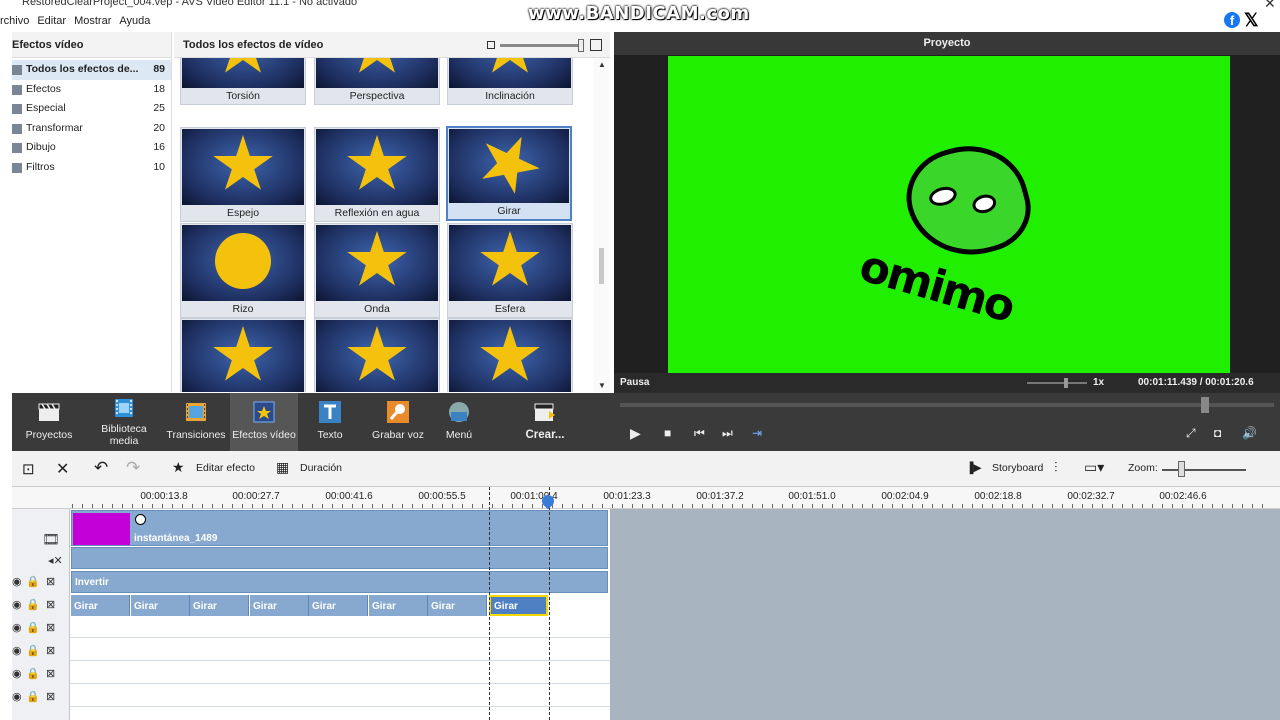  What do you see at coordinates (124, 422) in the screenshot?
I see `tool-biblioteca-media: Biblioteca media` at bounding box center [124, 422].